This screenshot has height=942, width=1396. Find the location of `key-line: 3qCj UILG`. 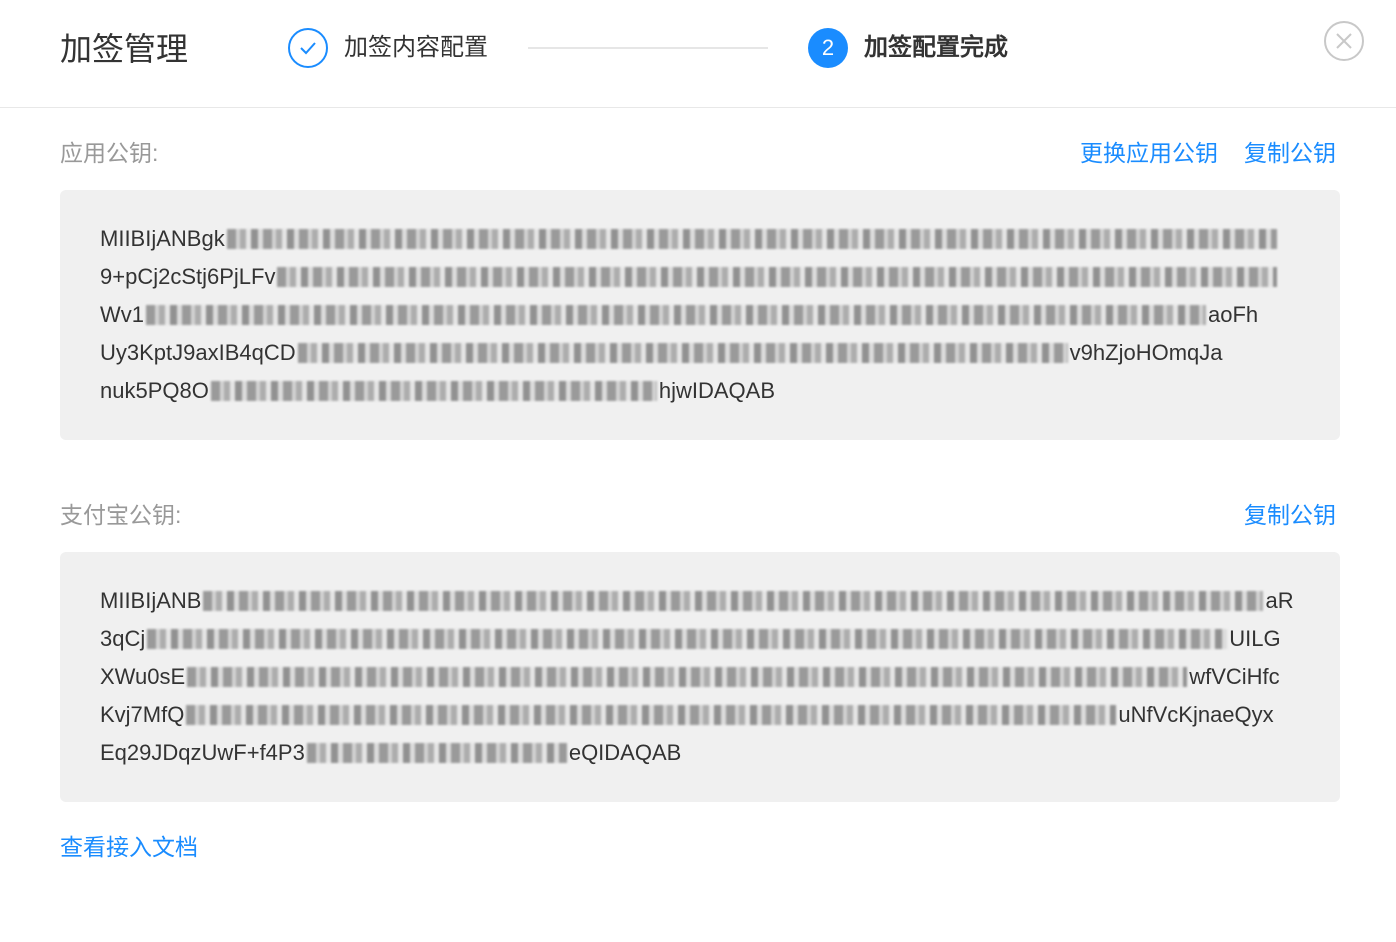

key-line: 3qCj UILG is located at coordinates (690, 638).